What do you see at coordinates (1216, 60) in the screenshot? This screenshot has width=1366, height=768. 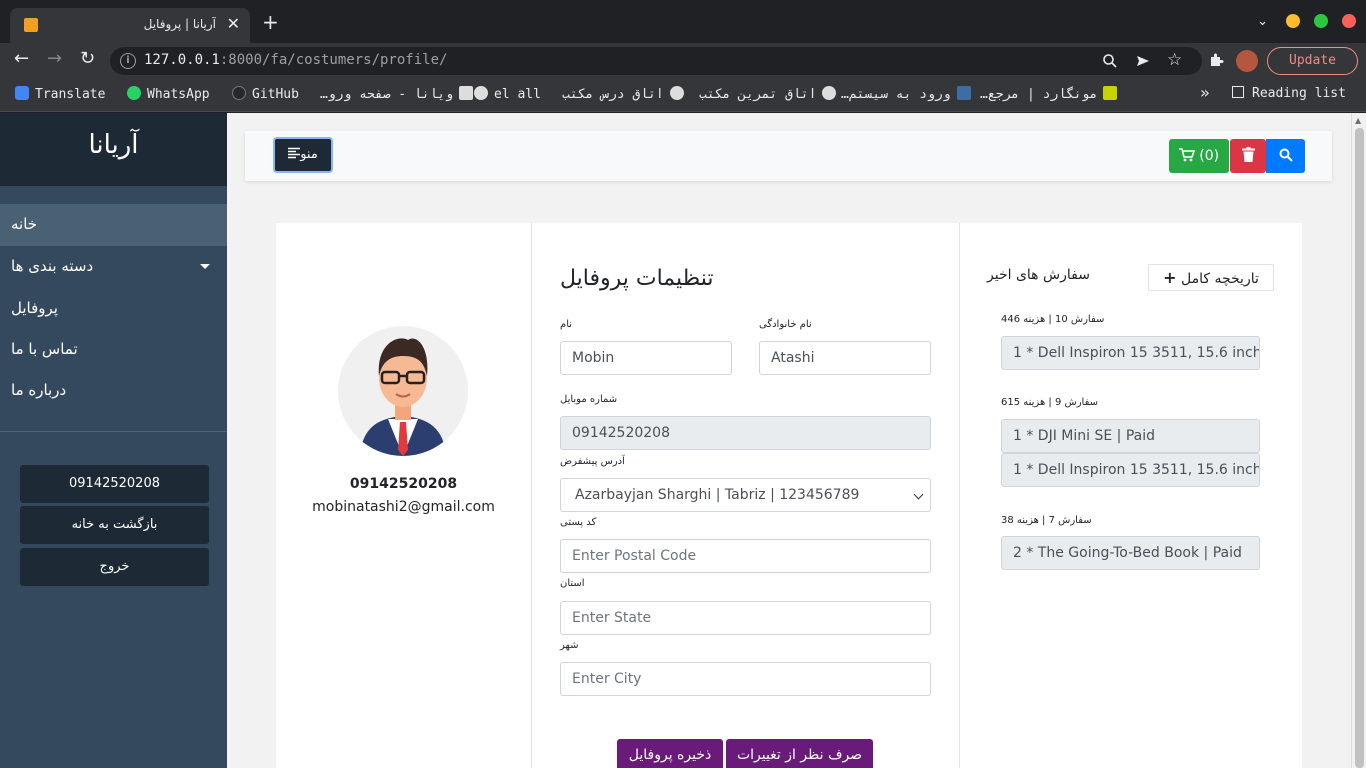 I see `extensions-icon` at bounding box center [1216, 60].